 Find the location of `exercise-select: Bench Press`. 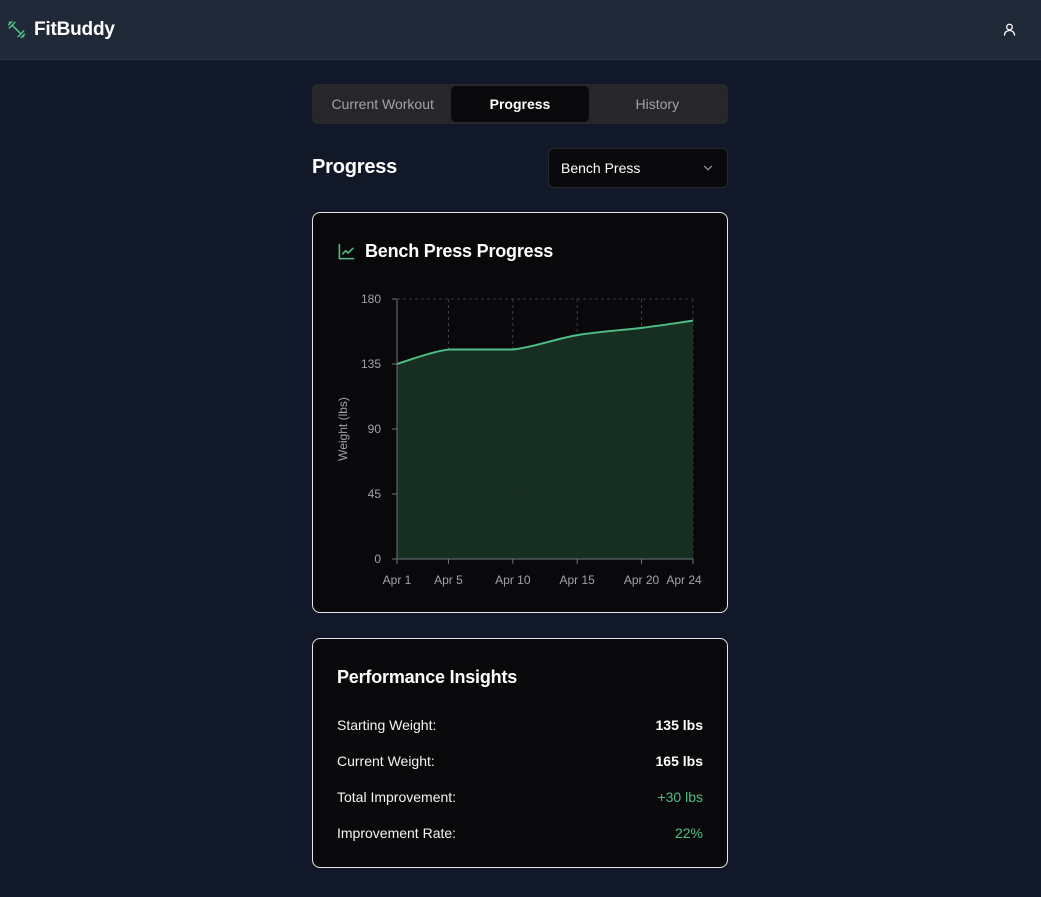

exercise-select: Bench Press is located at coordinates (638, 168).